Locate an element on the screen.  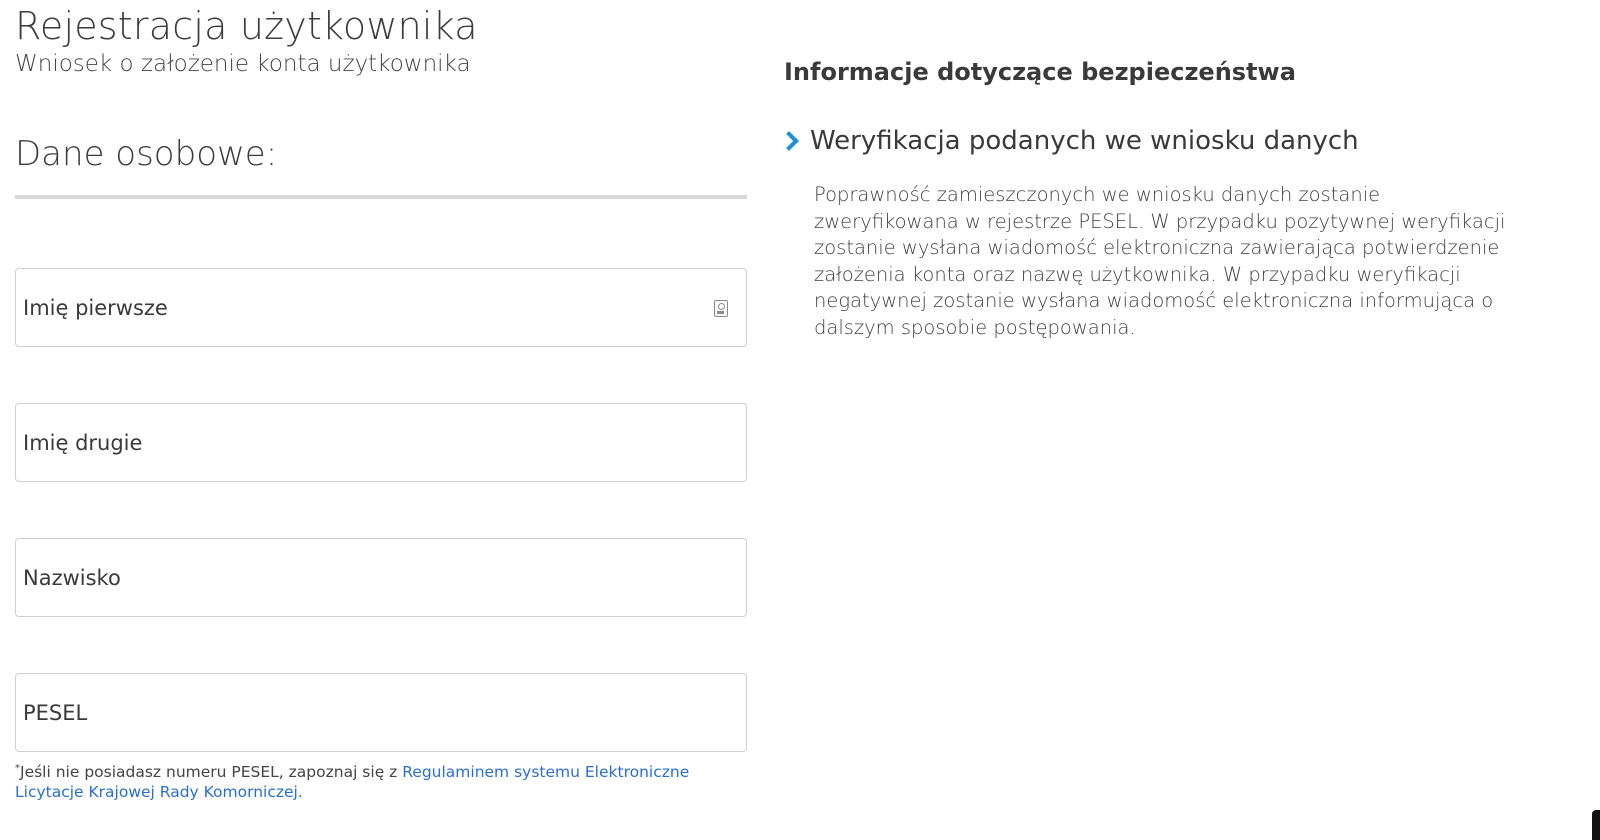
verification-accordion-header: Weryfikacja podanych we wniosku danych is located at coordinates (1069, 141).